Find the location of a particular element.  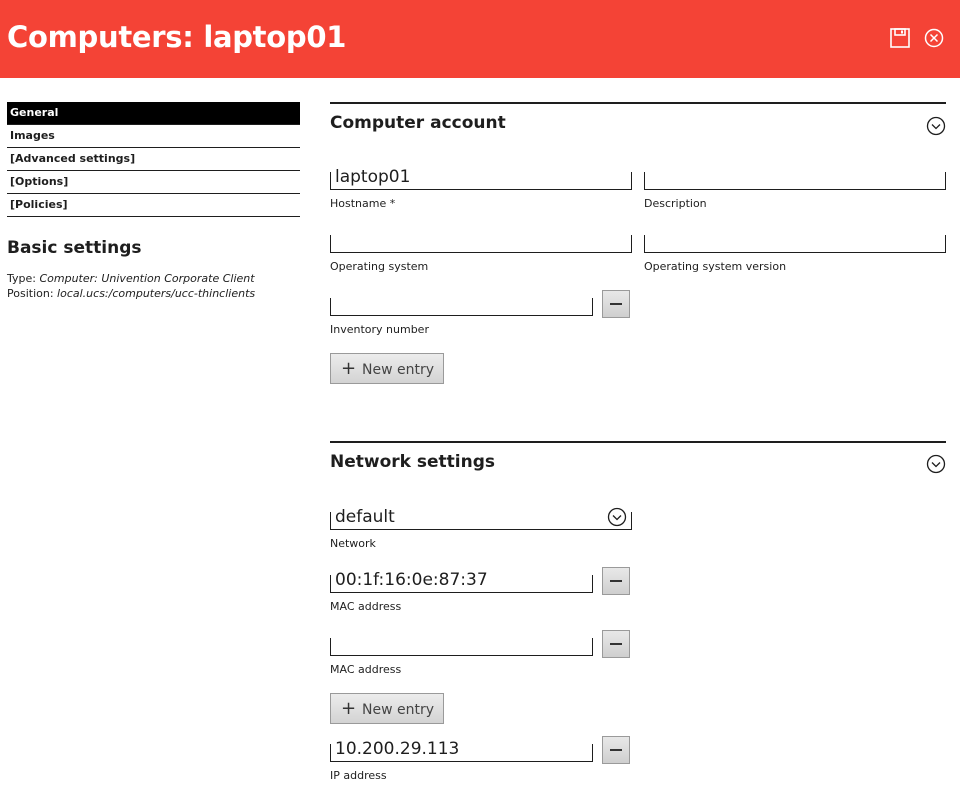

description-field is located at coordinates (795, 178).